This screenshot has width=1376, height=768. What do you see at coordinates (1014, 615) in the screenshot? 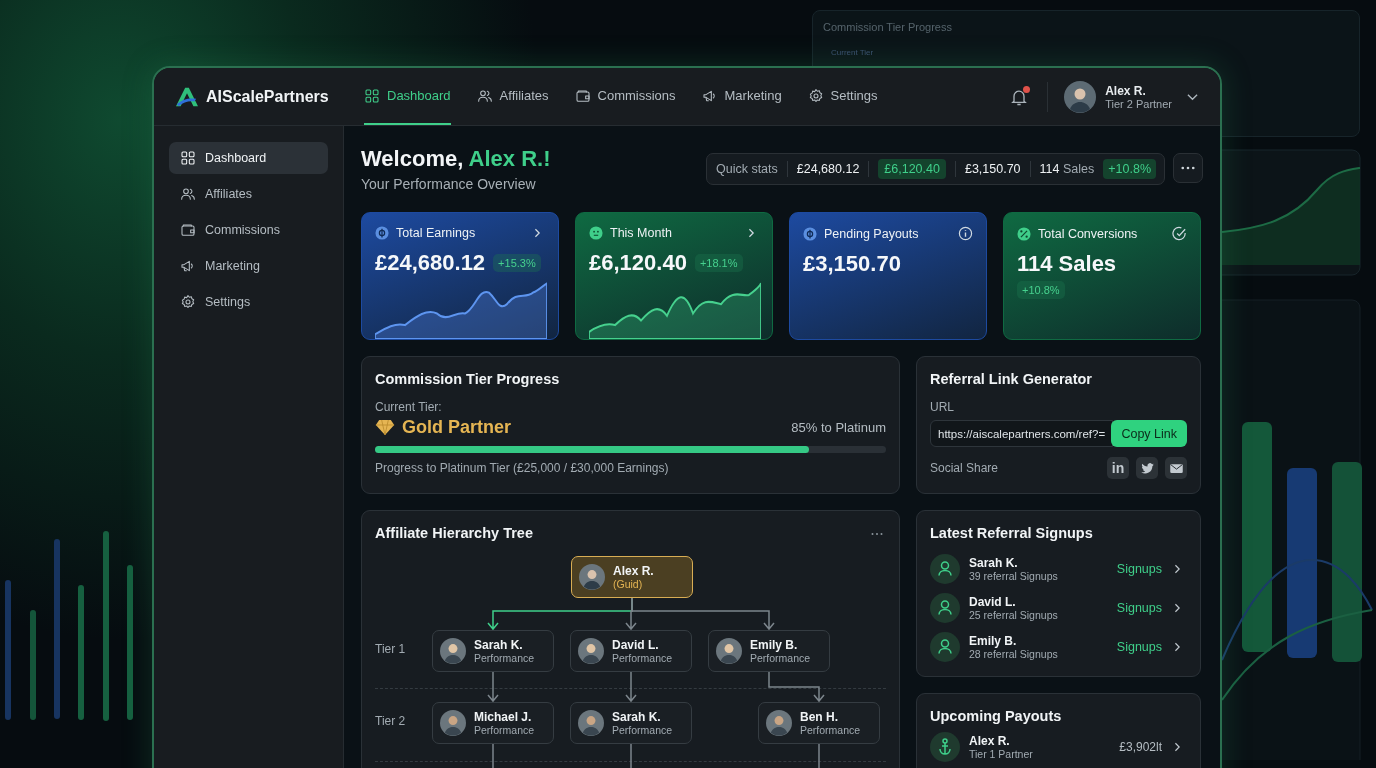
I see `signup-count: 25 referral Signups` at bounding box center [1014, 615].